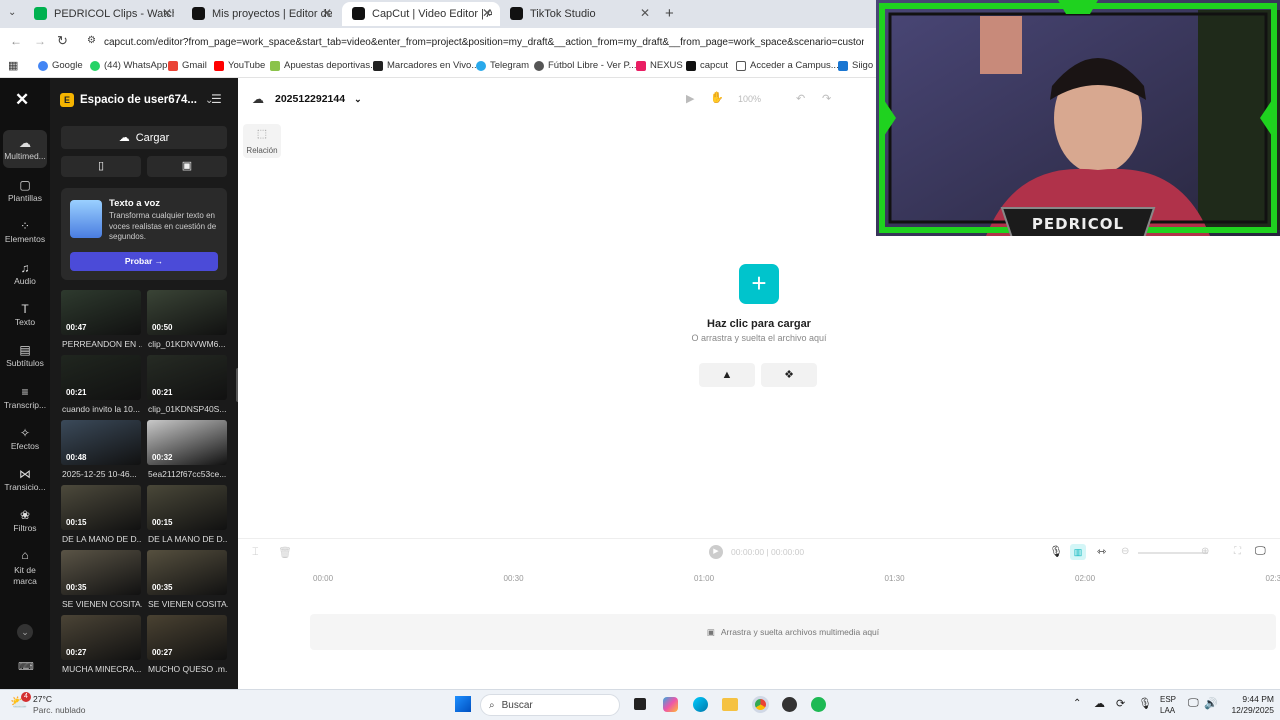 Image resolution: width=1280 pixels, height=720 pixels. Describe the element at coordinates (22, 100) in the screenshot. I see `capcut-logo-icon: ✕` at that location.